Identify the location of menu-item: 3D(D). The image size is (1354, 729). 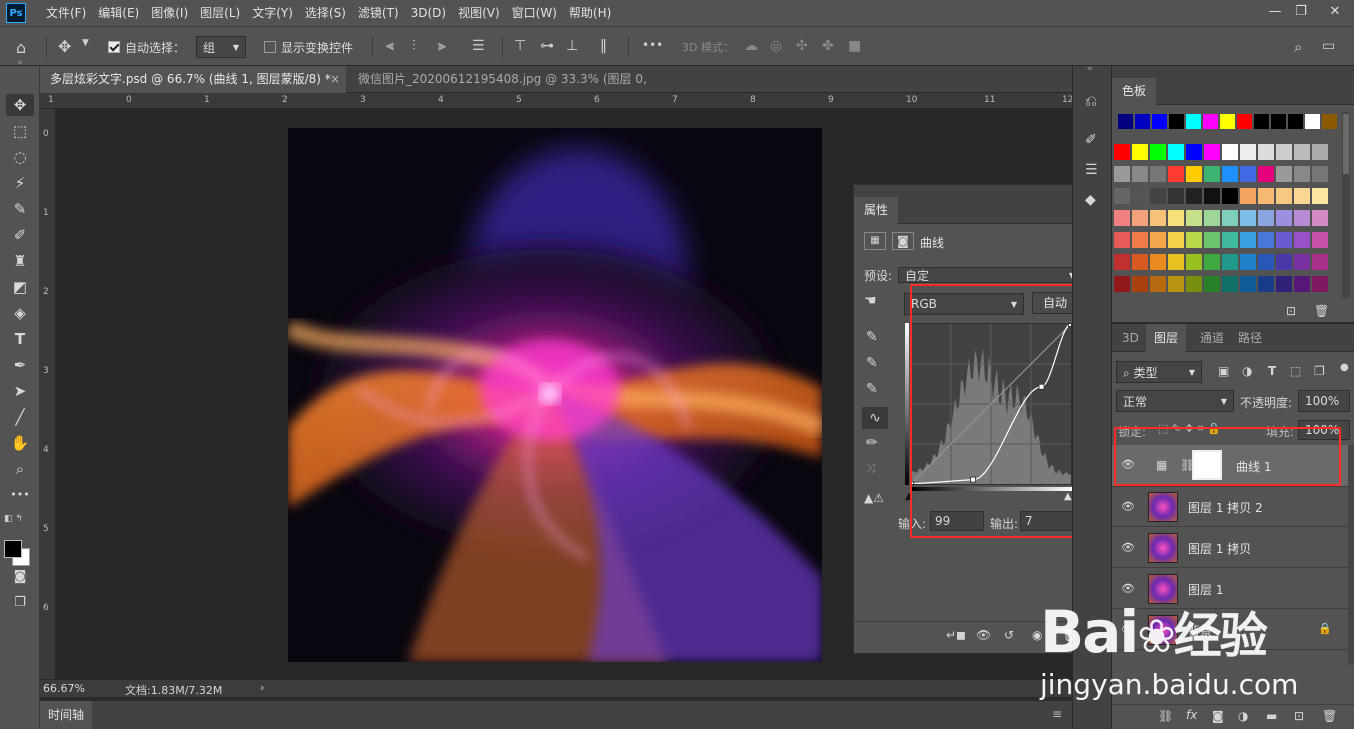
(428, 13).